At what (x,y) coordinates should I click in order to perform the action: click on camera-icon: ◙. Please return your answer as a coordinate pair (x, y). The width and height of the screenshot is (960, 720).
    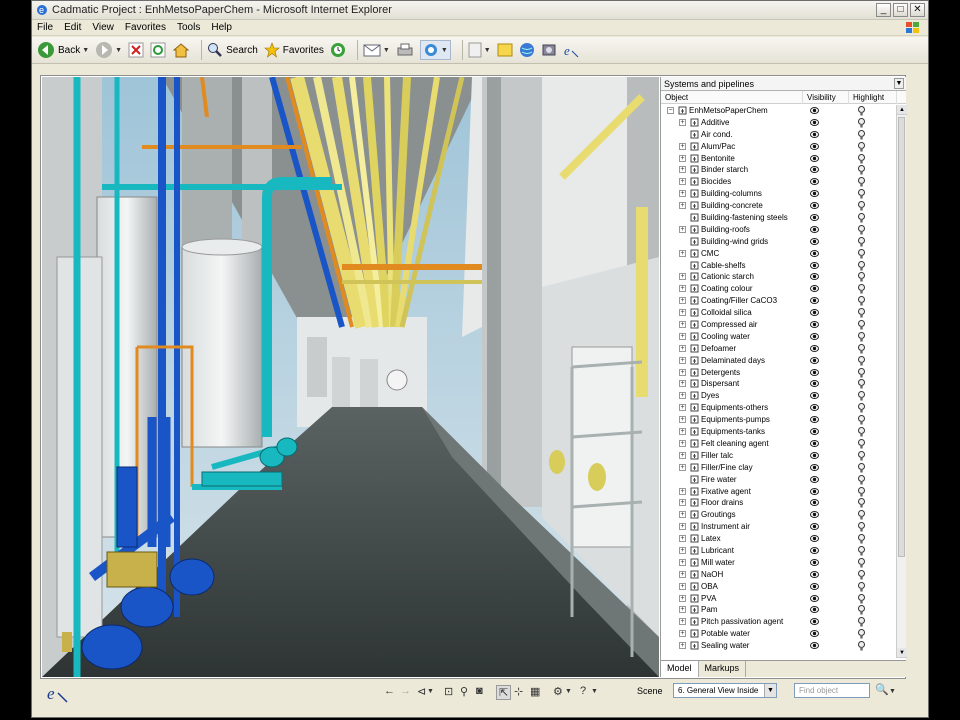
    Looking at the image, I should click on (479, 691).